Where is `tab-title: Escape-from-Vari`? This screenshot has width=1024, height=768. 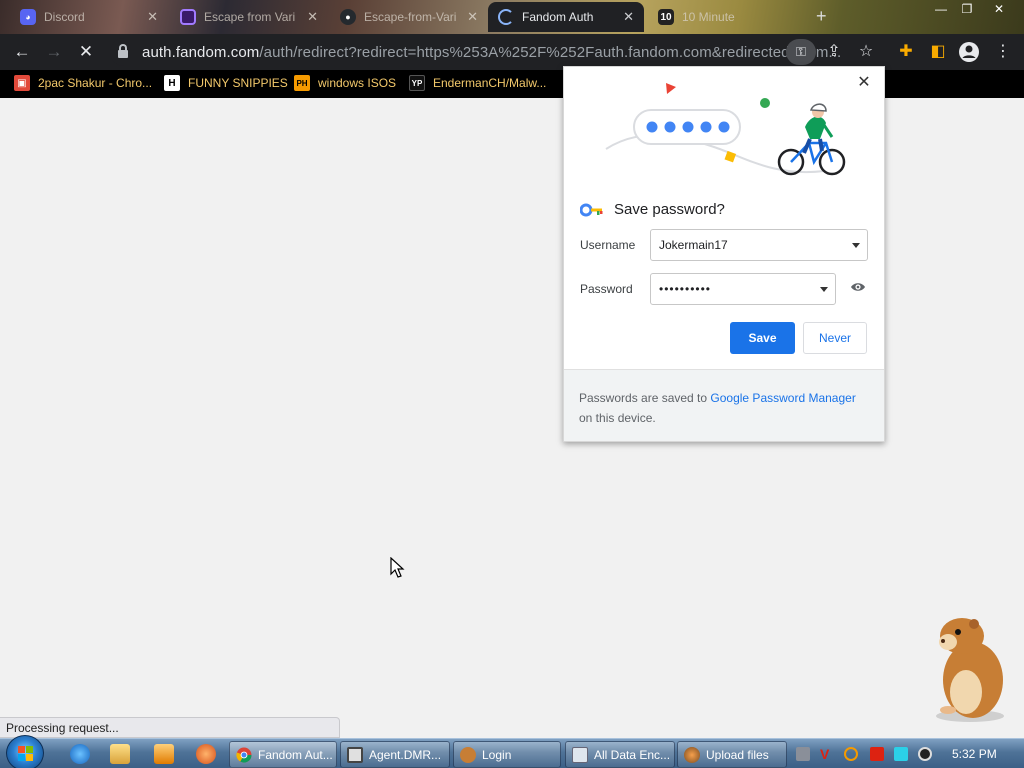
tab-title: Escape-from-Vari is located at coordinates (410, 17).